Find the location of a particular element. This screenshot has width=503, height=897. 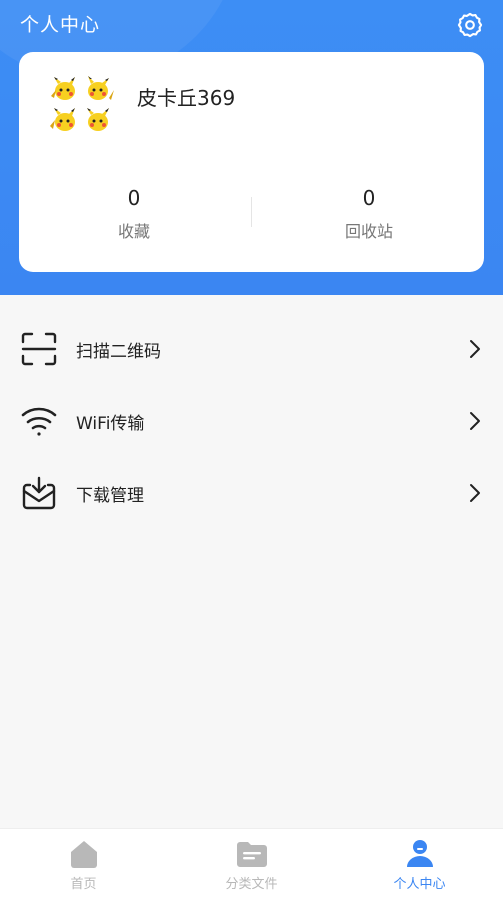

tab-home: 首页 is located at coordinates (83, 863).